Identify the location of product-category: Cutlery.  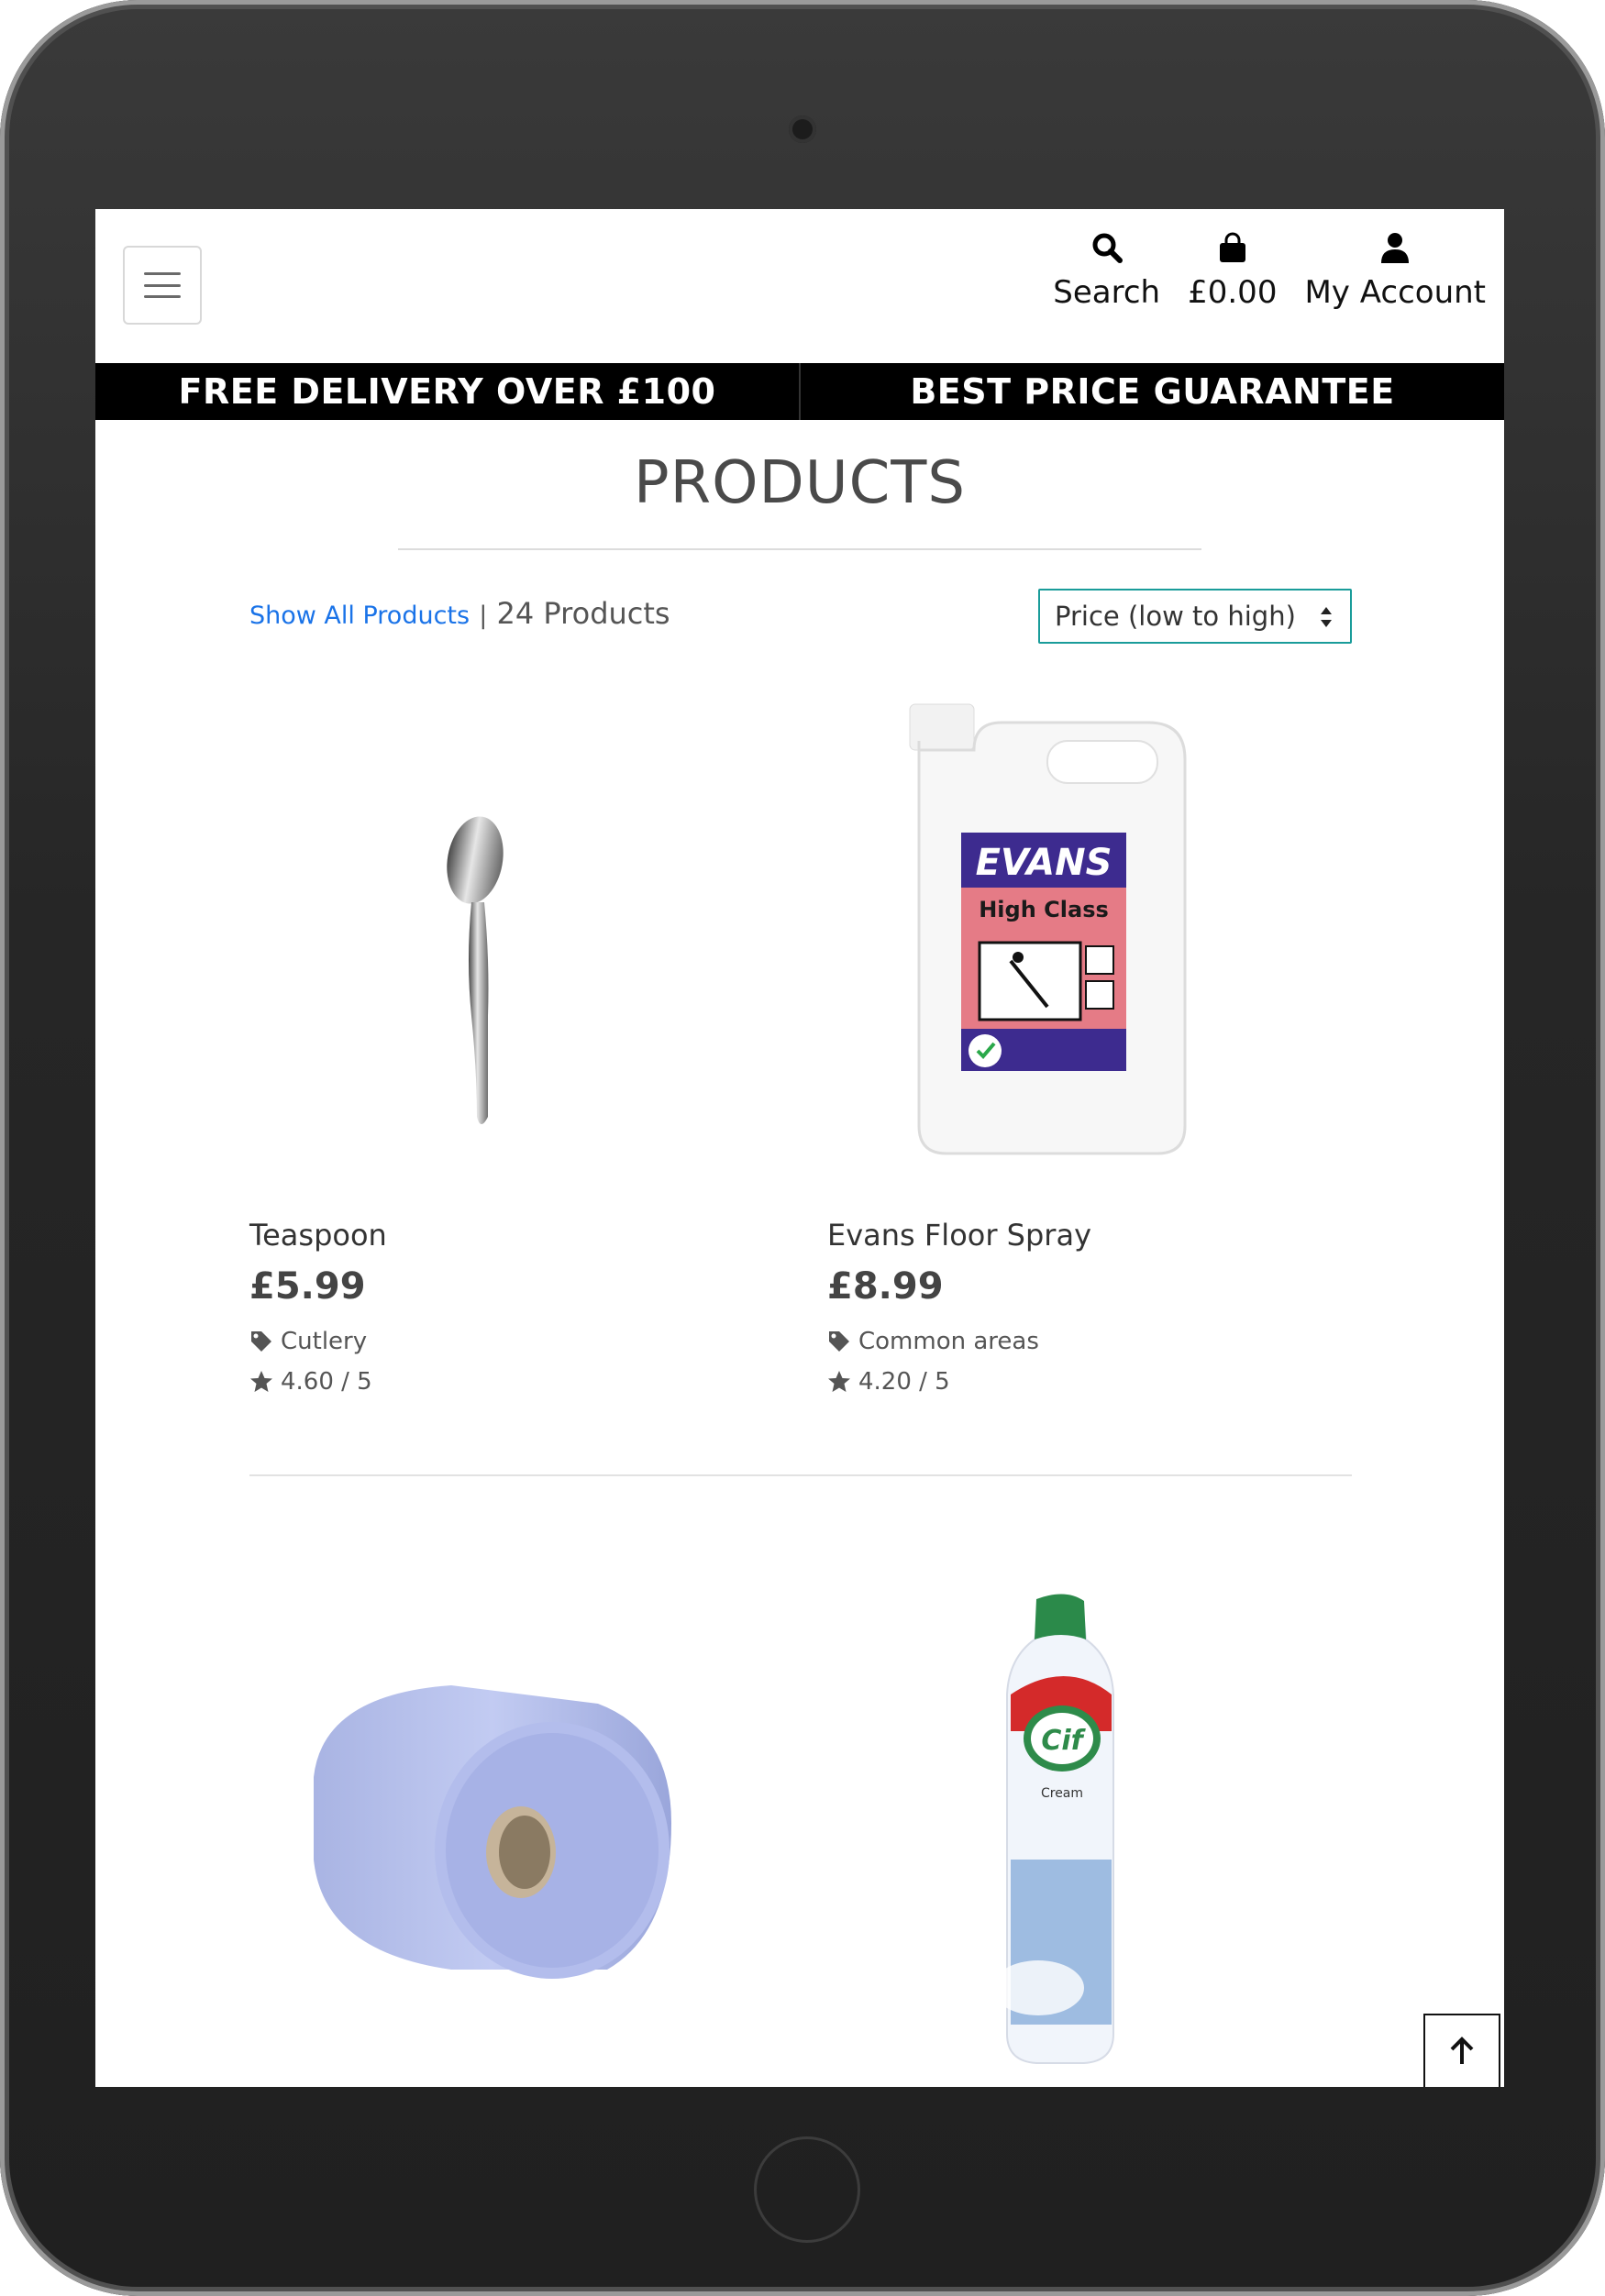
(308, 1341).